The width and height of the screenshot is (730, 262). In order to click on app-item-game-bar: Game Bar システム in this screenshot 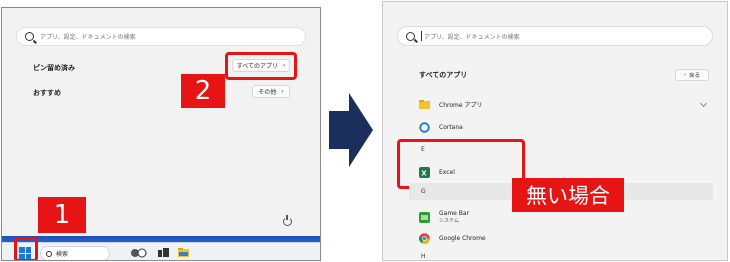, I will do `click(444, 217)`.